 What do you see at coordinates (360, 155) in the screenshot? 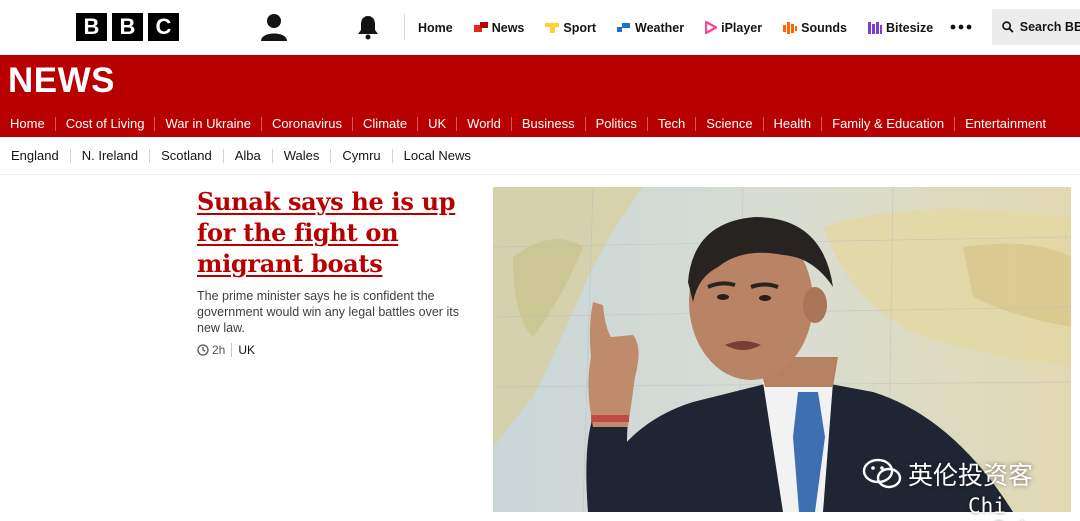
I see `subnav-cymru: Cymru` at bounding box center [360, 155].